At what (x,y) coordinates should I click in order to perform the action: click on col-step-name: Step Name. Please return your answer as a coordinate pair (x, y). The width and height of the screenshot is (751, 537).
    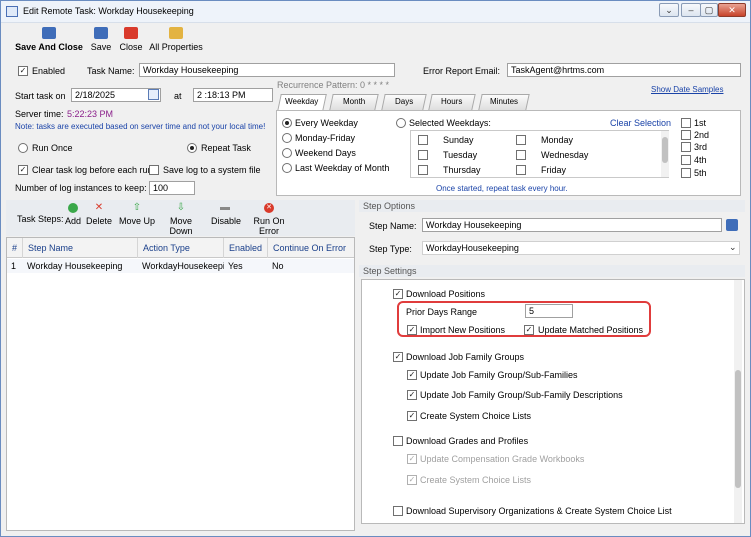
    Looking at the image, I should click on (80, 248).